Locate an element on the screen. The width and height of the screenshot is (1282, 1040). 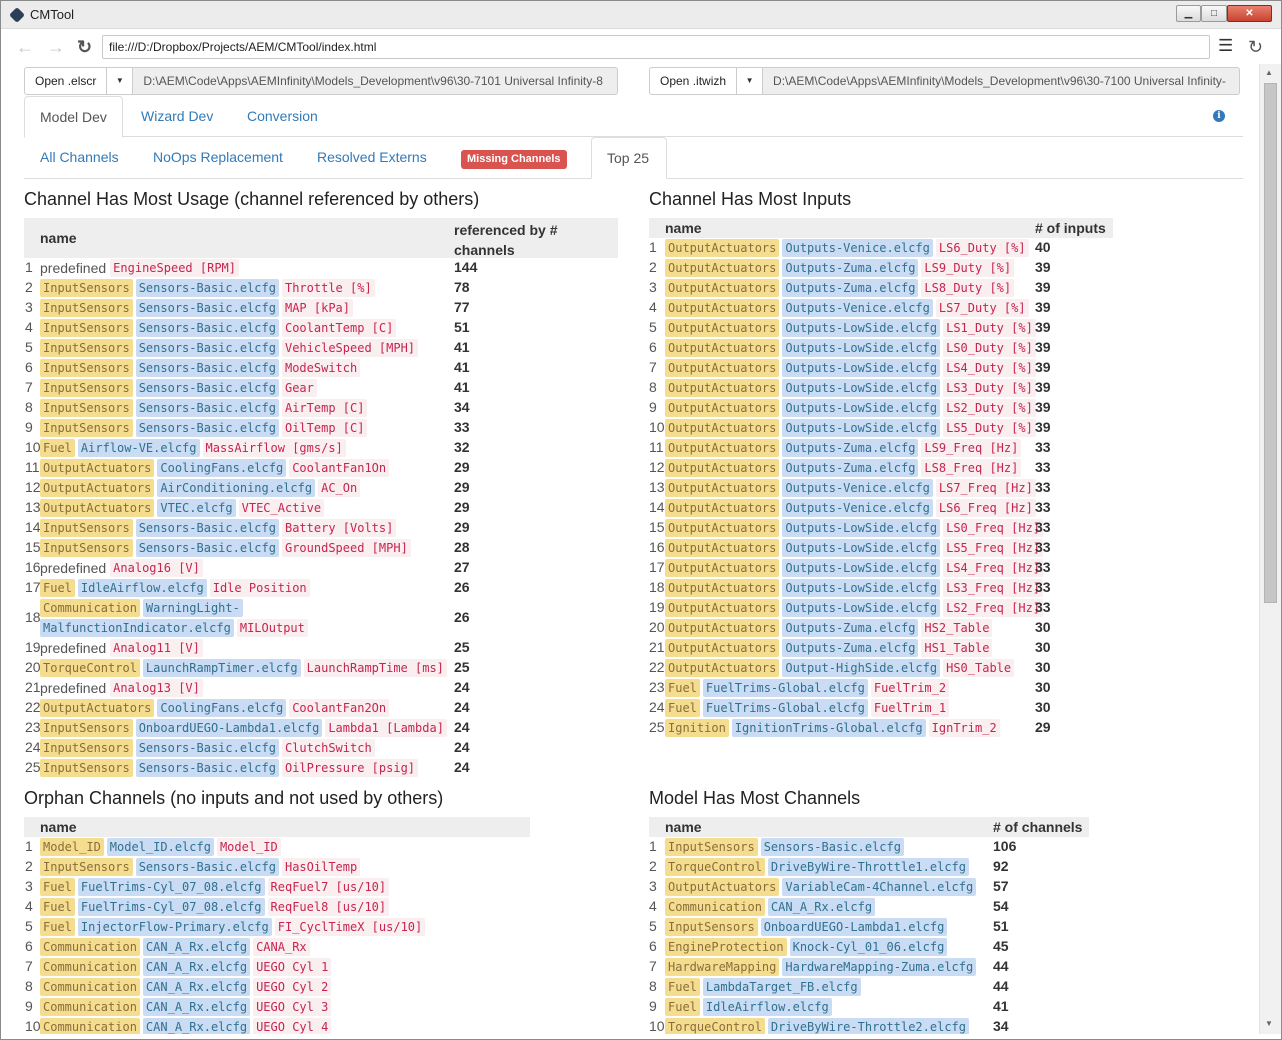
channel-tag: EngineSpeed [RPM] is located at coordinates (174, 268).